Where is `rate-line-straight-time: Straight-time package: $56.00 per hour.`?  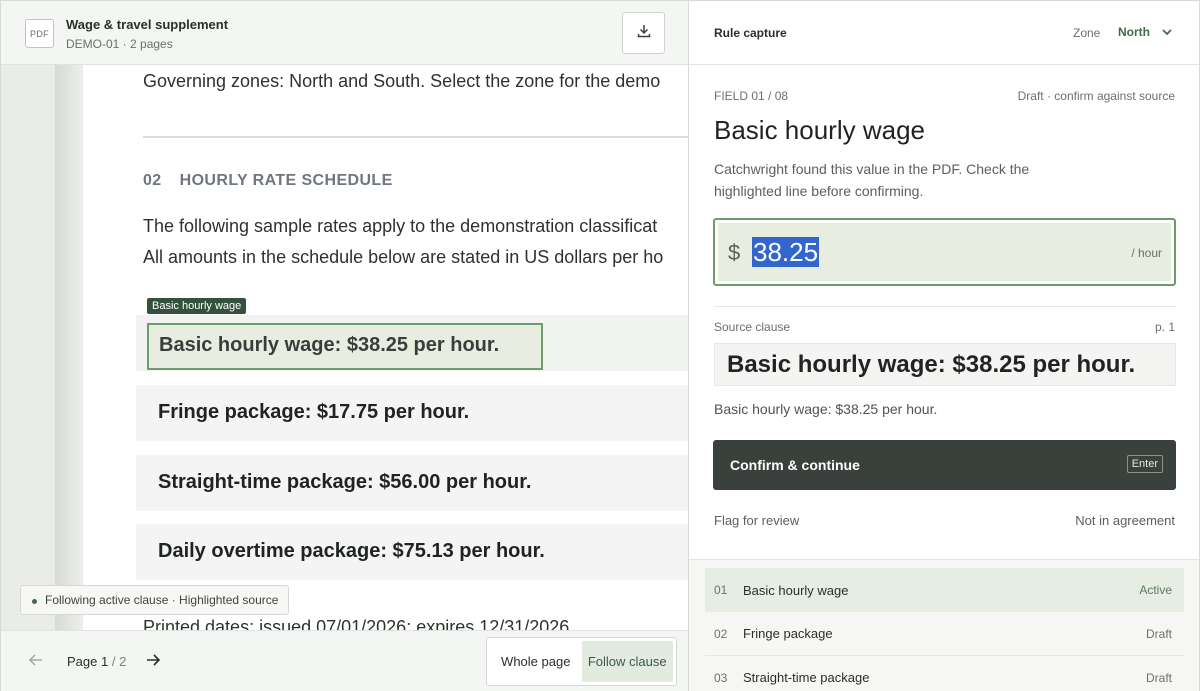 rate-line-straight-time: Straight-time package: $56.00 per hour. is located at coordinates (412, 483).